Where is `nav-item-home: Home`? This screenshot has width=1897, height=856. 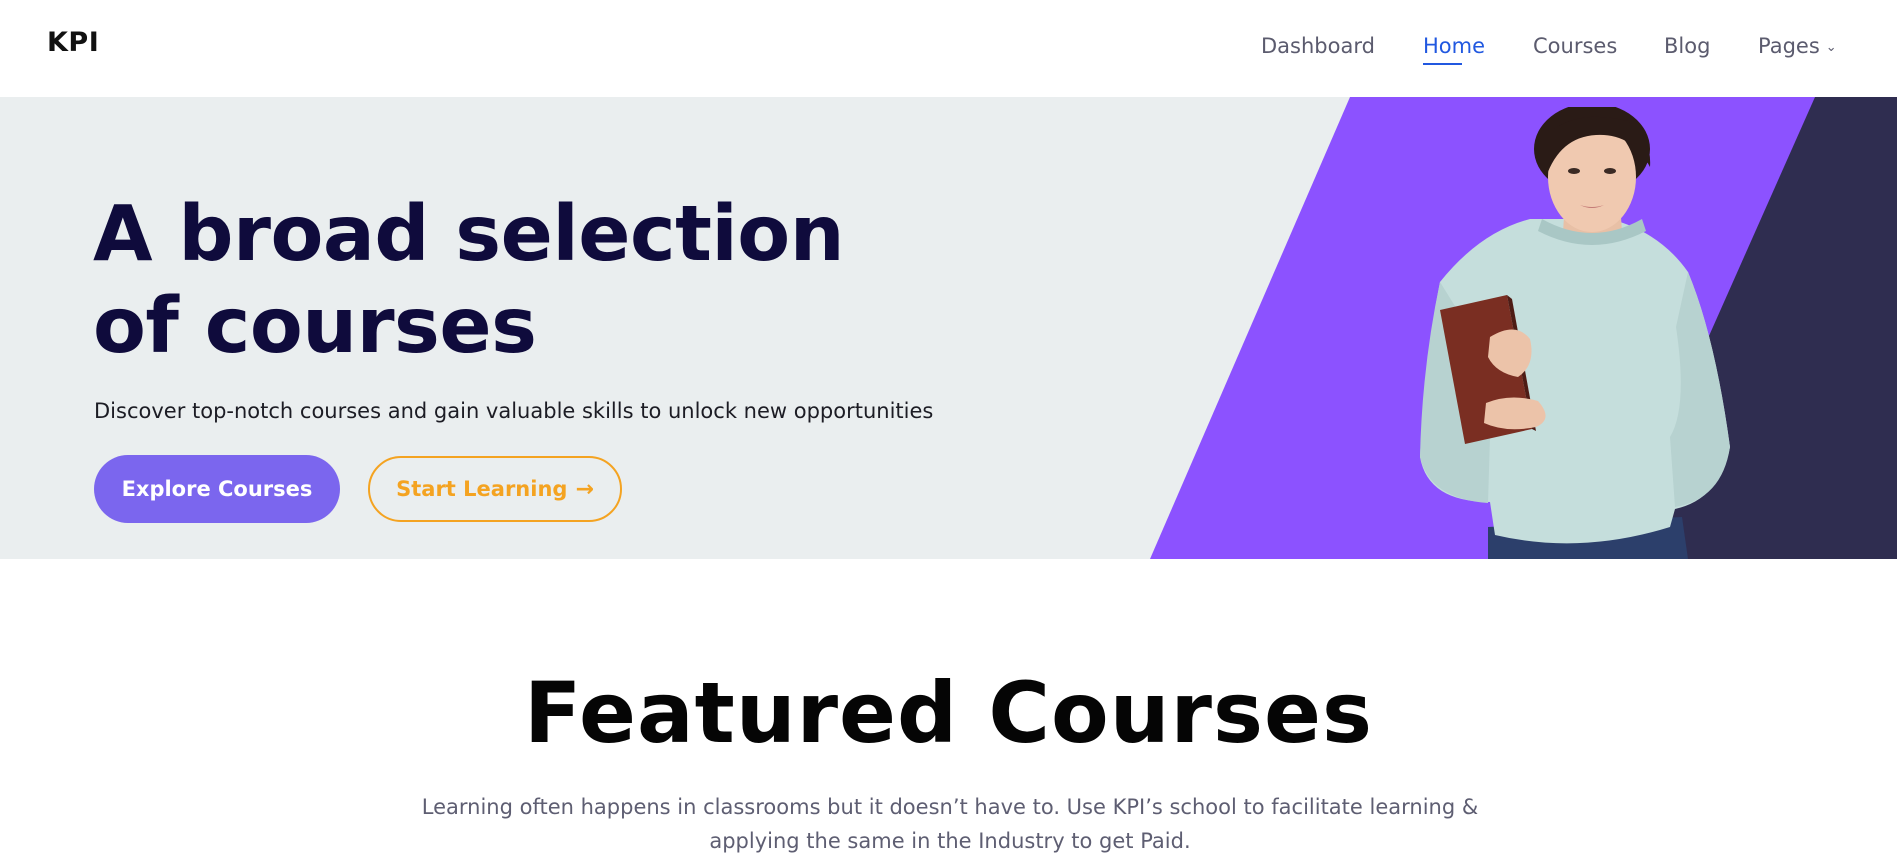
nav-item-home: Home is located at coordinates (1454, 46).